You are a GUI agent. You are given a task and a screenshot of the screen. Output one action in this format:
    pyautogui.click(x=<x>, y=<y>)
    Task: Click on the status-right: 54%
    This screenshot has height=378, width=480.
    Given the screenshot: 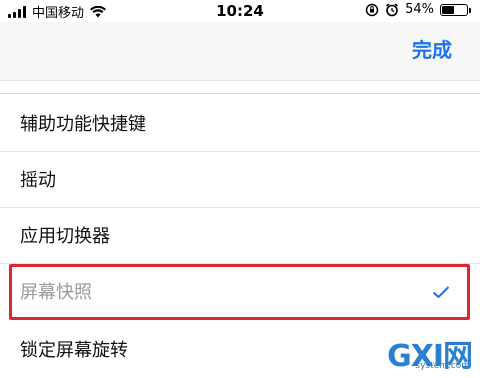 What is the action you would take?
    pyautogui.click(x=418, y=9)
    